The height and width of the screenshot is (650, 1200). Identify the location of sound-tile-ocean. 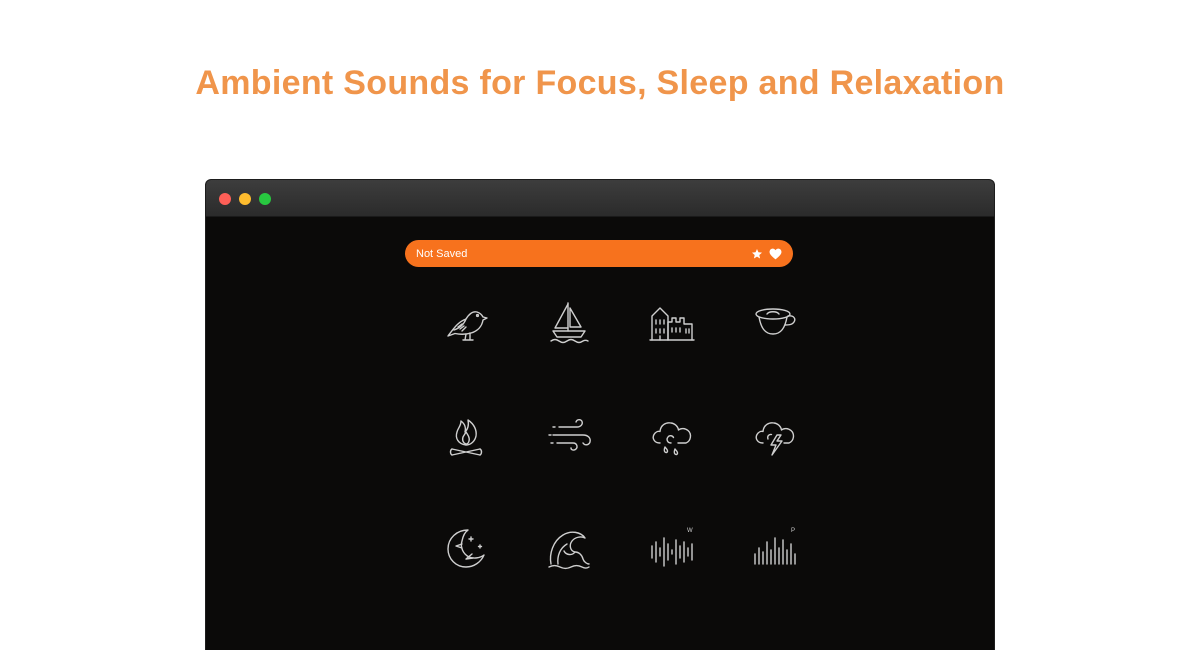
(568, 580).